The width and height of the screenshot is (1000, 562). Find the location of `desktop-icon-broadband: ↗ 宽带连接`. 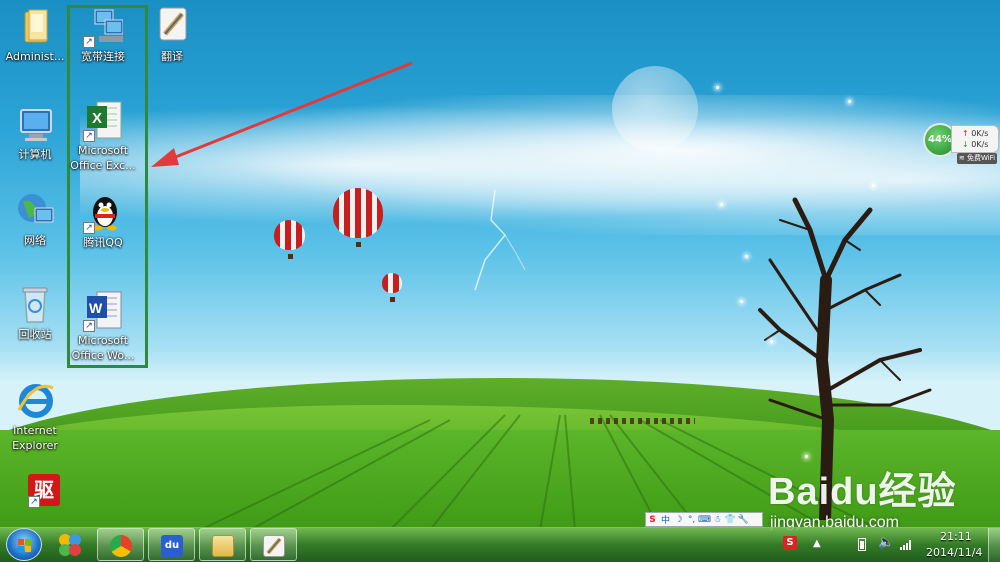

desktop-icon-broadband: ↗ 宽带连接 is located at coordinates (103, 35).